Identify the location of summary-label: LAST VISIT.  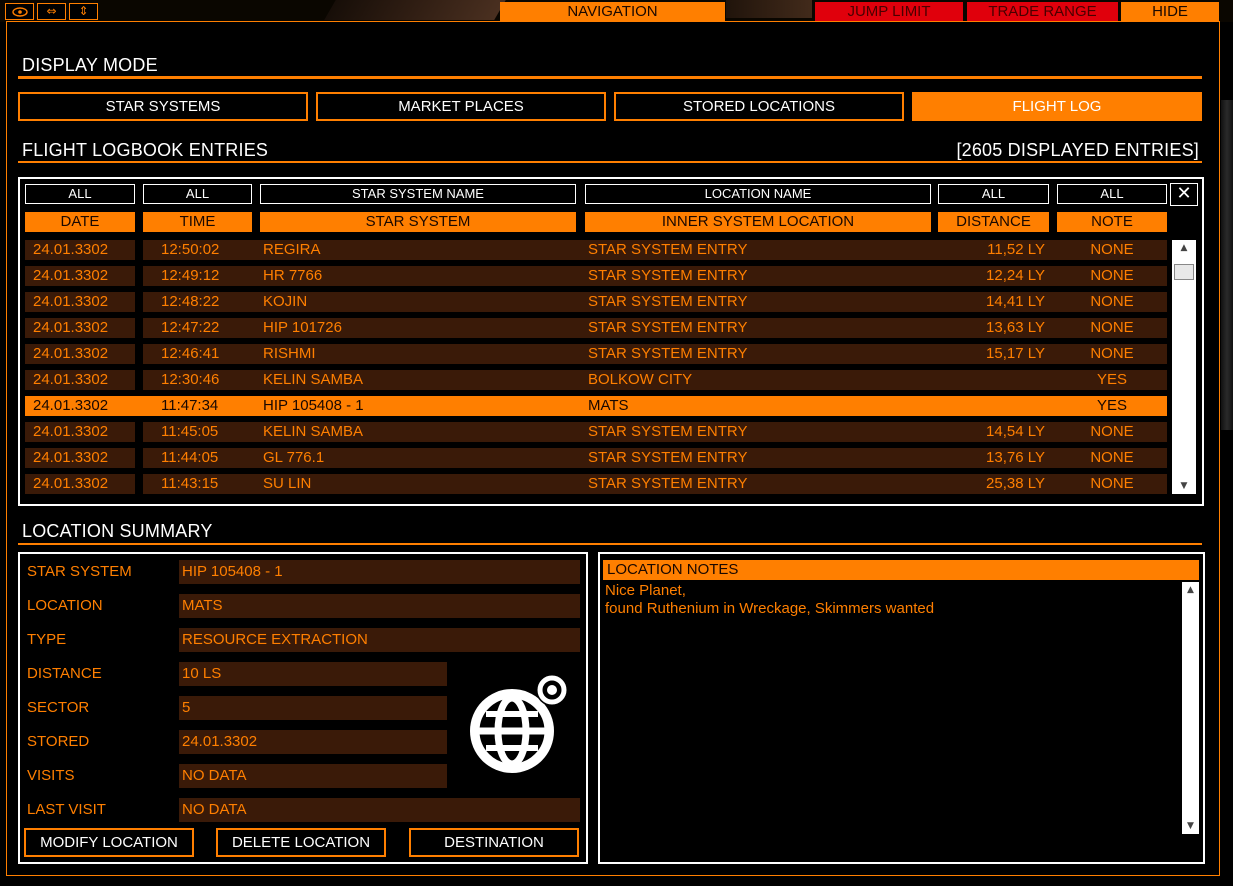
(66, 809).